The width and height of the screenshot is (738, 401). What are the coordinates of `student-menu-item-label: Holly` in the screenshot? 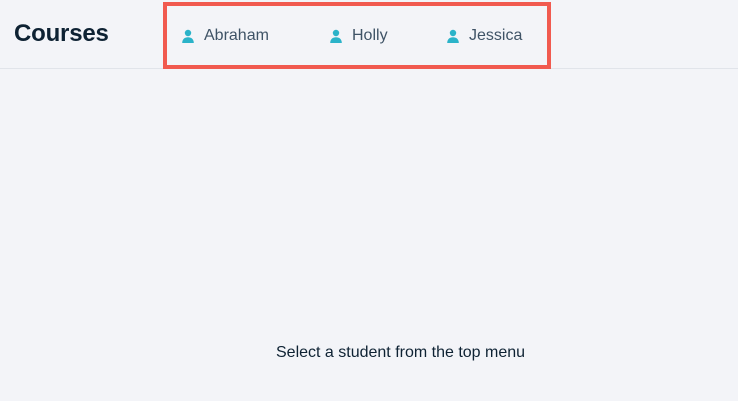 It's located at (370, 35).